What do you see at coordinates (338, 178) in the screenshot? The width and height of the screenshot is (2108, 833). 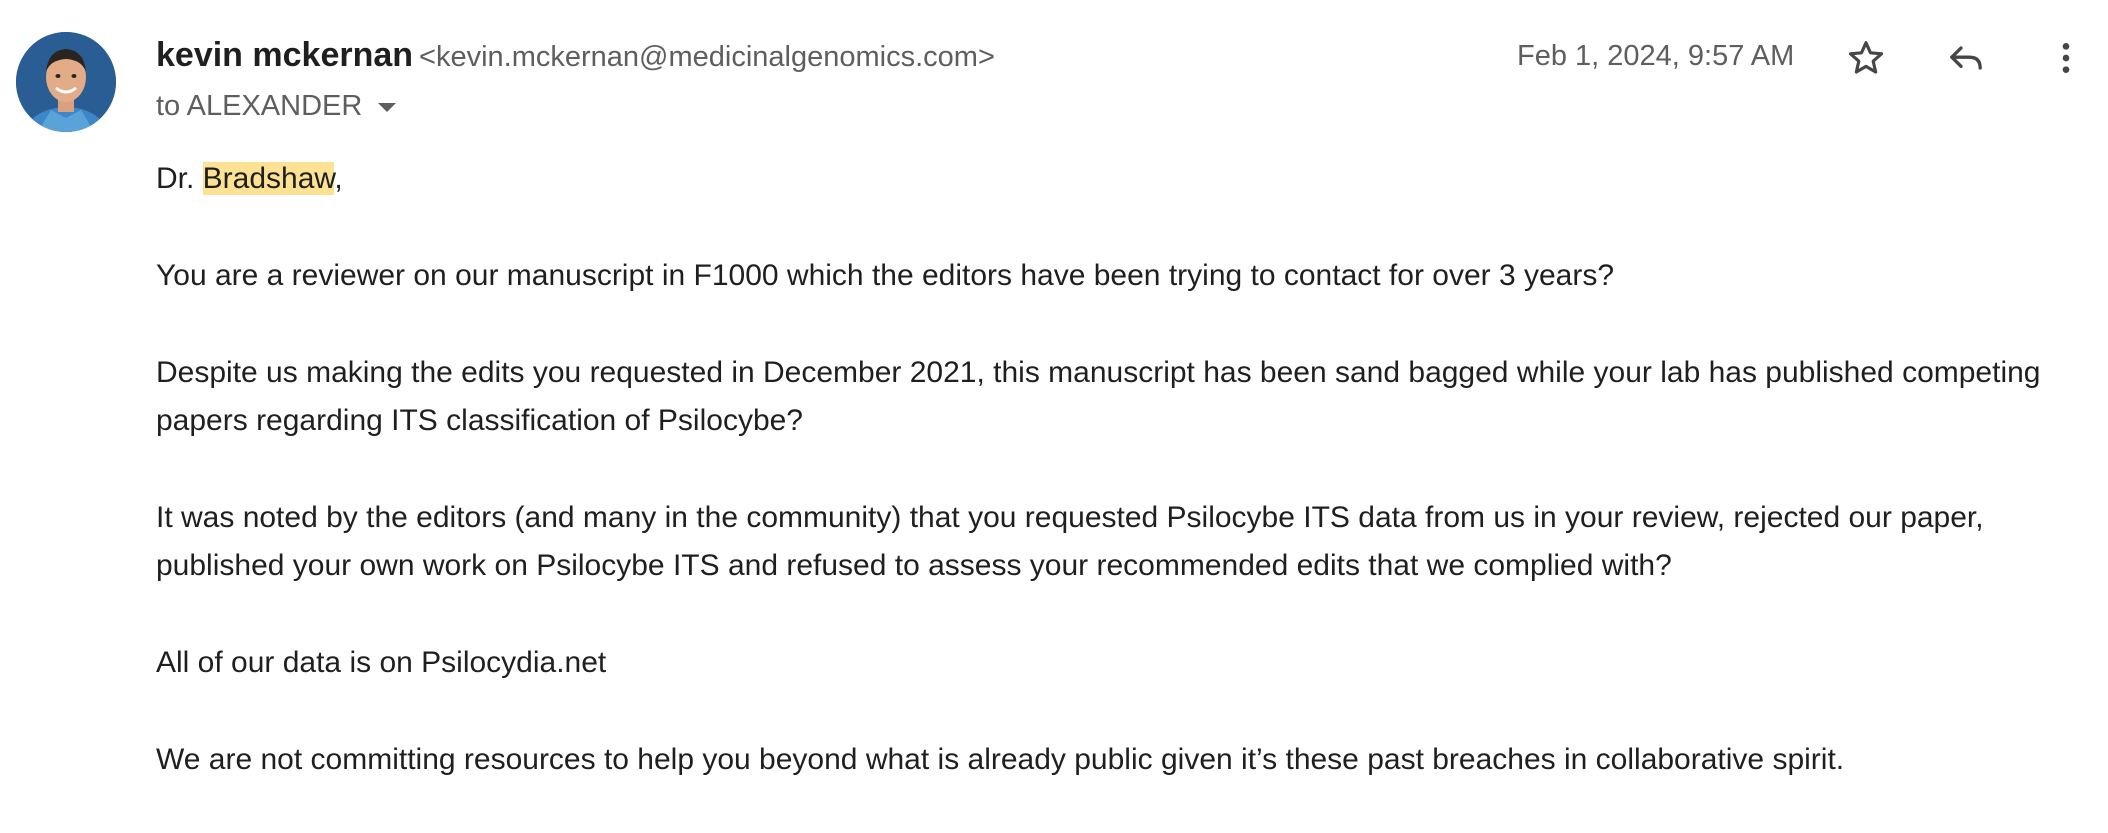 I see `greeting-suffix: ,` at bounding box center [338, 178].